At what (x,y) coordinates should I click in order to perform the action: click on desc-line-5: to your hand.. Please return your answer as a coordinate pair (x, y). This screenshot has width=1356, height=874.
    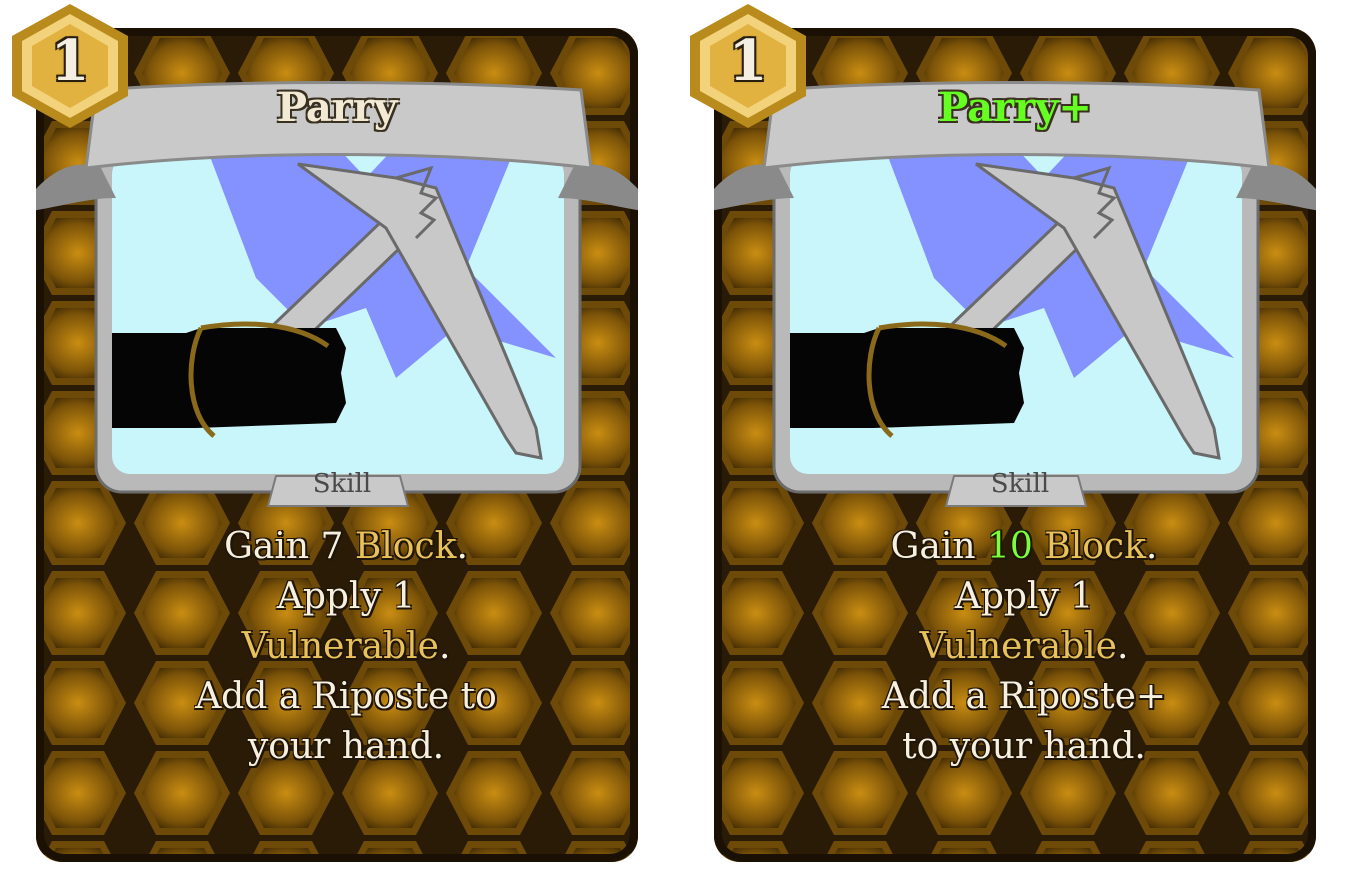
    Looking at the image, I should click on (1024, 746).